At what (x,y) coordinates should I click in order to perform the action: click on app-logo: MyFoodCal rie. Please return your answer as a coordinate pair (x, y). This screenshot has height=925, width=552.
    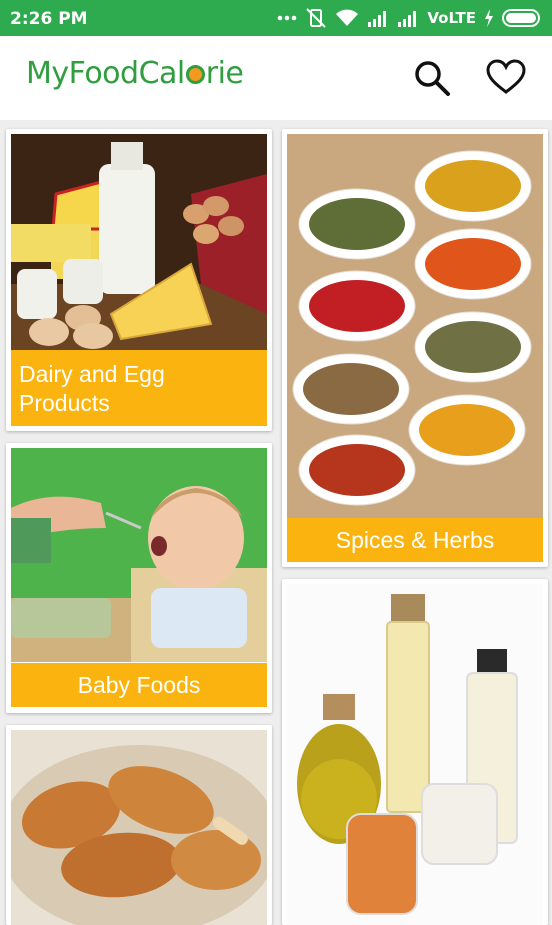
    Looking at the image, I should click on (135, 73).